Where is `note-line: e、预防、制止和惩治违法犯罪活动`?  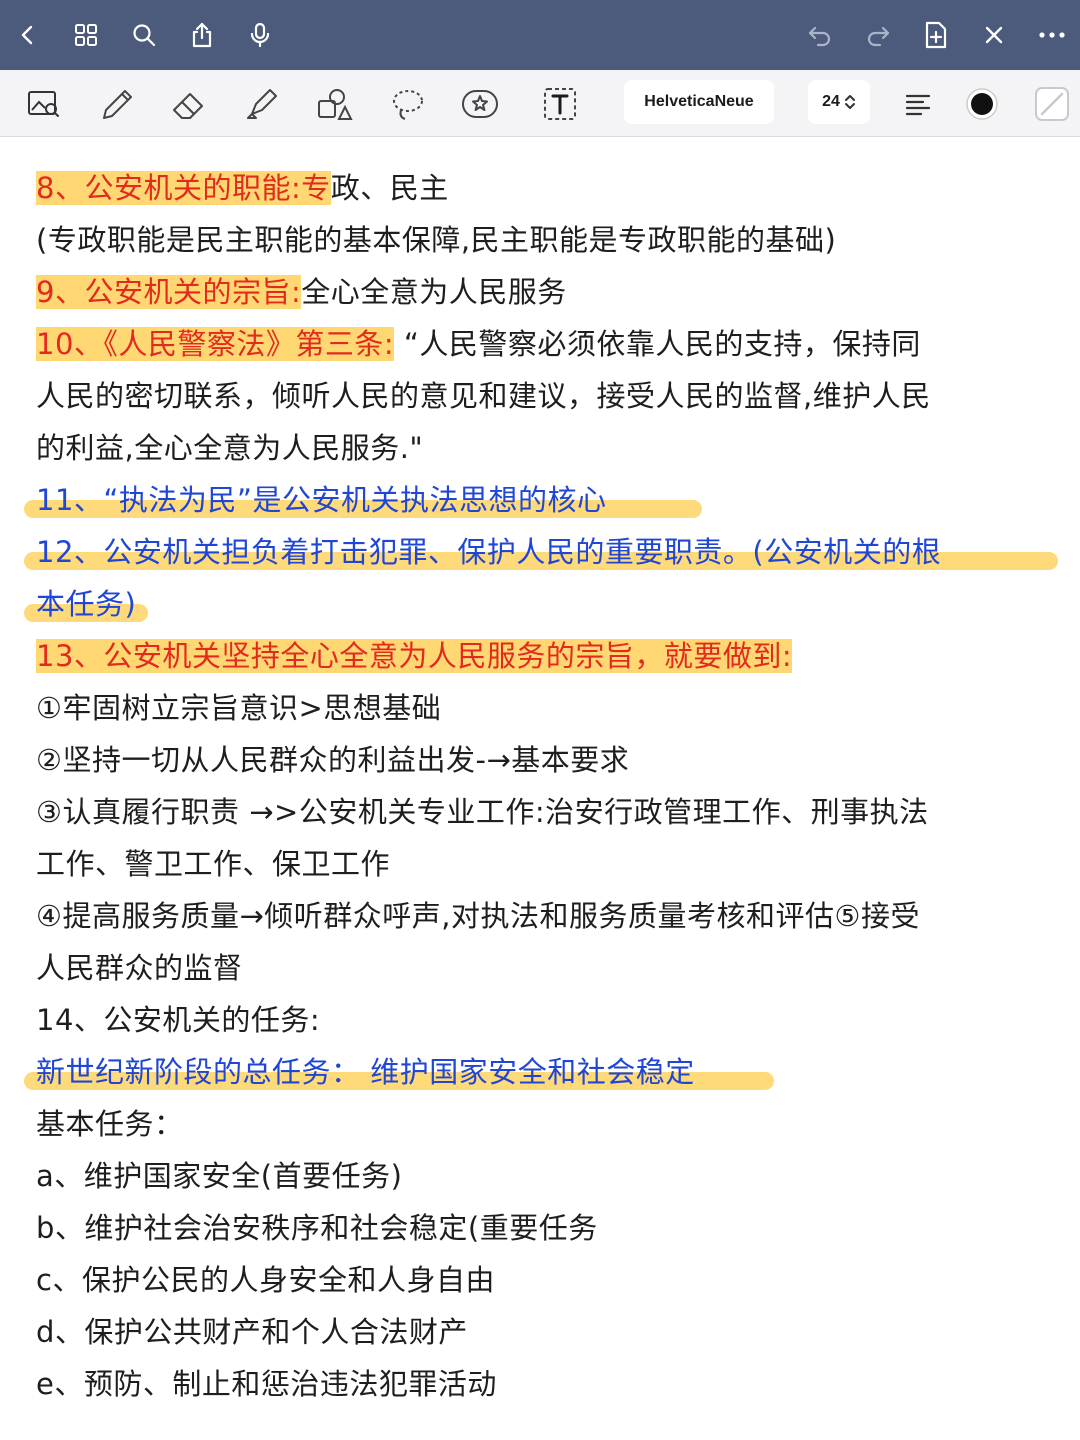
note-line: e、预防、制止和惩治违法犯罪活动 is located at coordinates (266, 1384).